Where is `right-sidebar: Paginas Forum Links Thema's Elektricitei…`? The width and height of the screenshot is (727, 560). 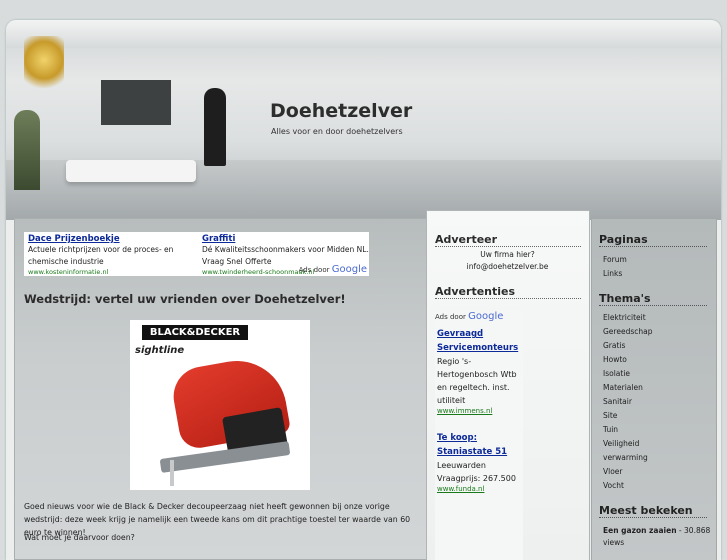 right-sidebar: Paginas Forum Links Thema's Elektricitei… is located at coordinates (654, 389).